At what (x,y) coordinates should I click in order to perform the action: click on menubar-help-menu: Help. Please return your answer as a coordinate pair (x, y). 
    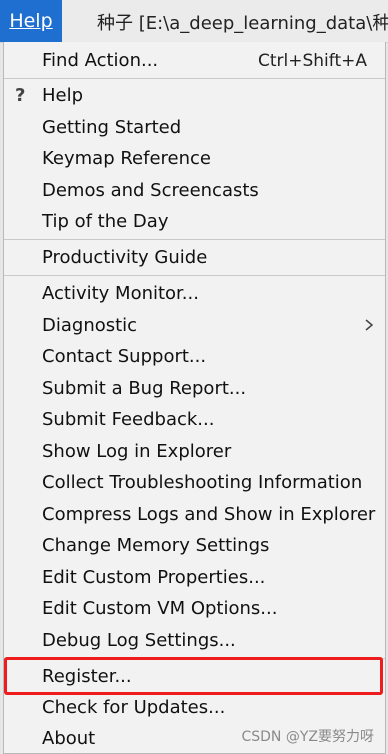
    Looking at the image, I should click on (31, 21).